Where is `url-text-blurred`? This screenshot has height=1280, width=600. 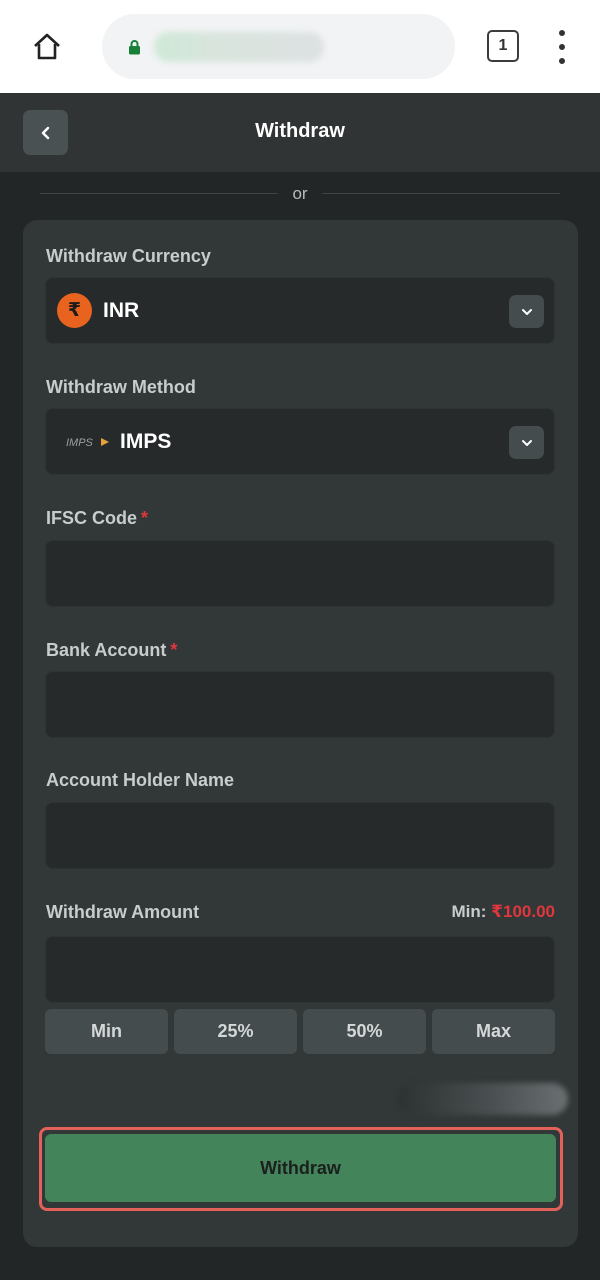 url-text-blurred is located at coordinates (239, 47).